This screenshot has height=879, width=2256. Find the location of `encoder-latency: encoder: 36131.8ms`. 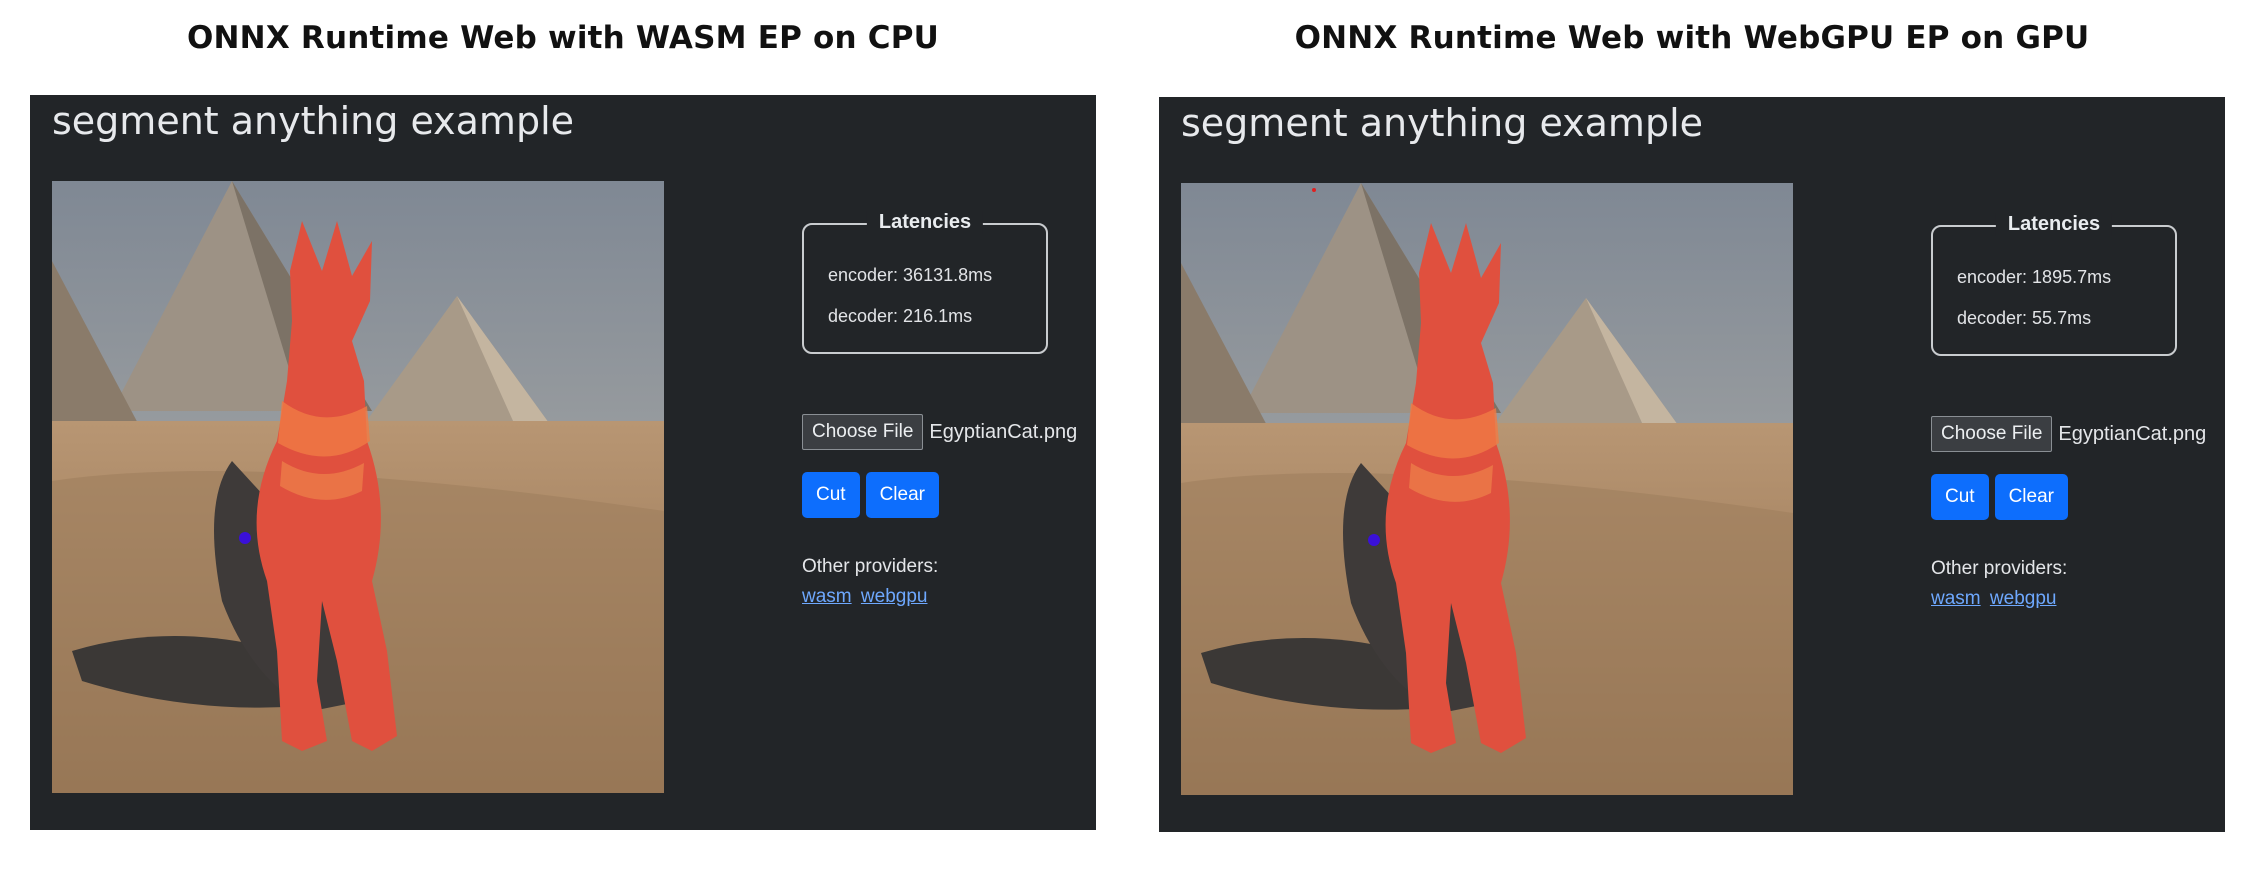

encoder-latency: encoder: 36131.8ms is located at coordinates (910, 275).